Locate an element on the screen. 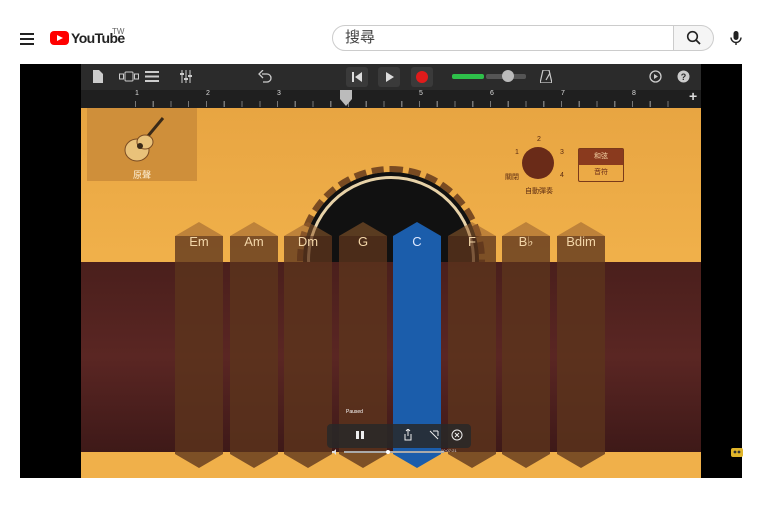 This screenshot has height=508, width=764. autoplay-knob is located at coordinates (538, 163).